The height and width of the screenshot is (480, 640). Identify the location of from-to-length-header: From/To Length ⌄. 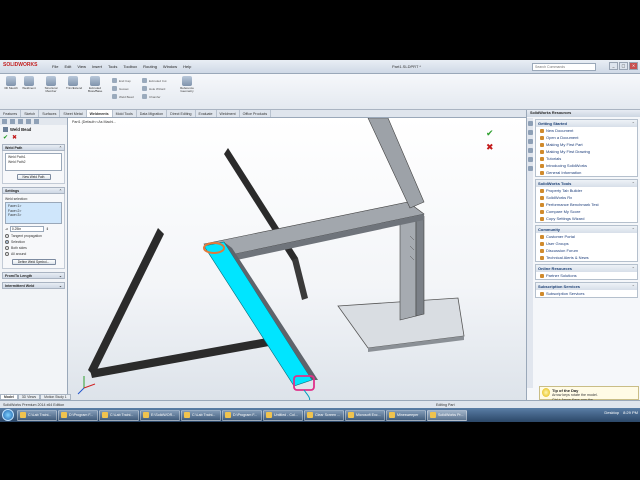
(33, 275).